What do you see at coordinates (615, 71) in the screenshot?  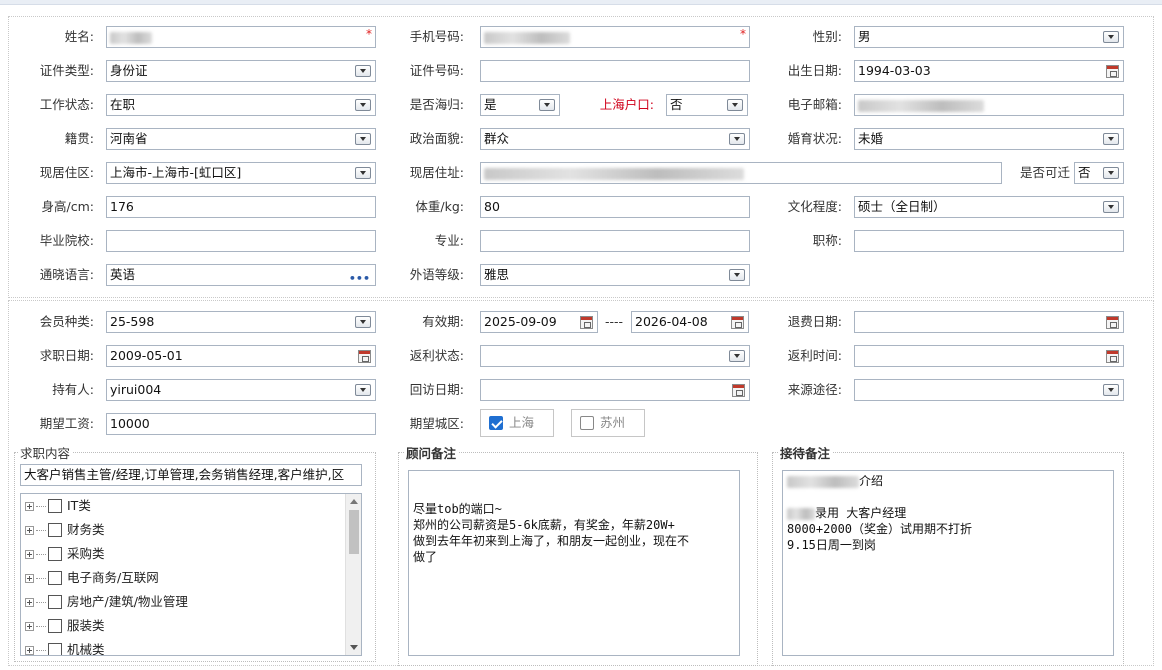 I see `id-number-input` at bounding box center [615, 71].